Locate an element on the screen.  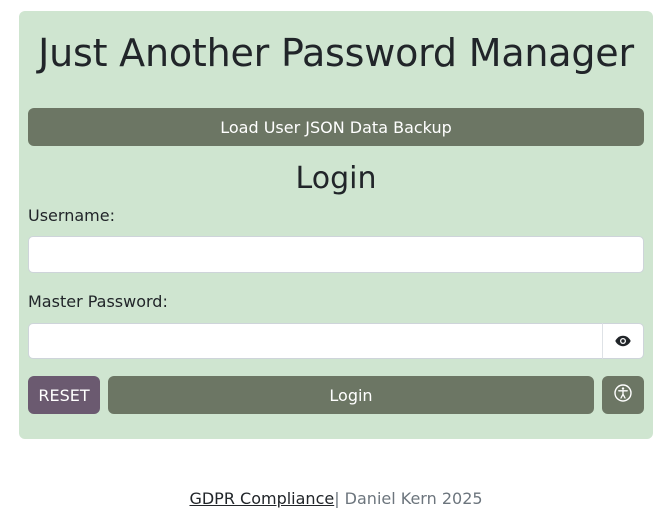
toggle-password-visibility-button is located at coordinates (623, 341).